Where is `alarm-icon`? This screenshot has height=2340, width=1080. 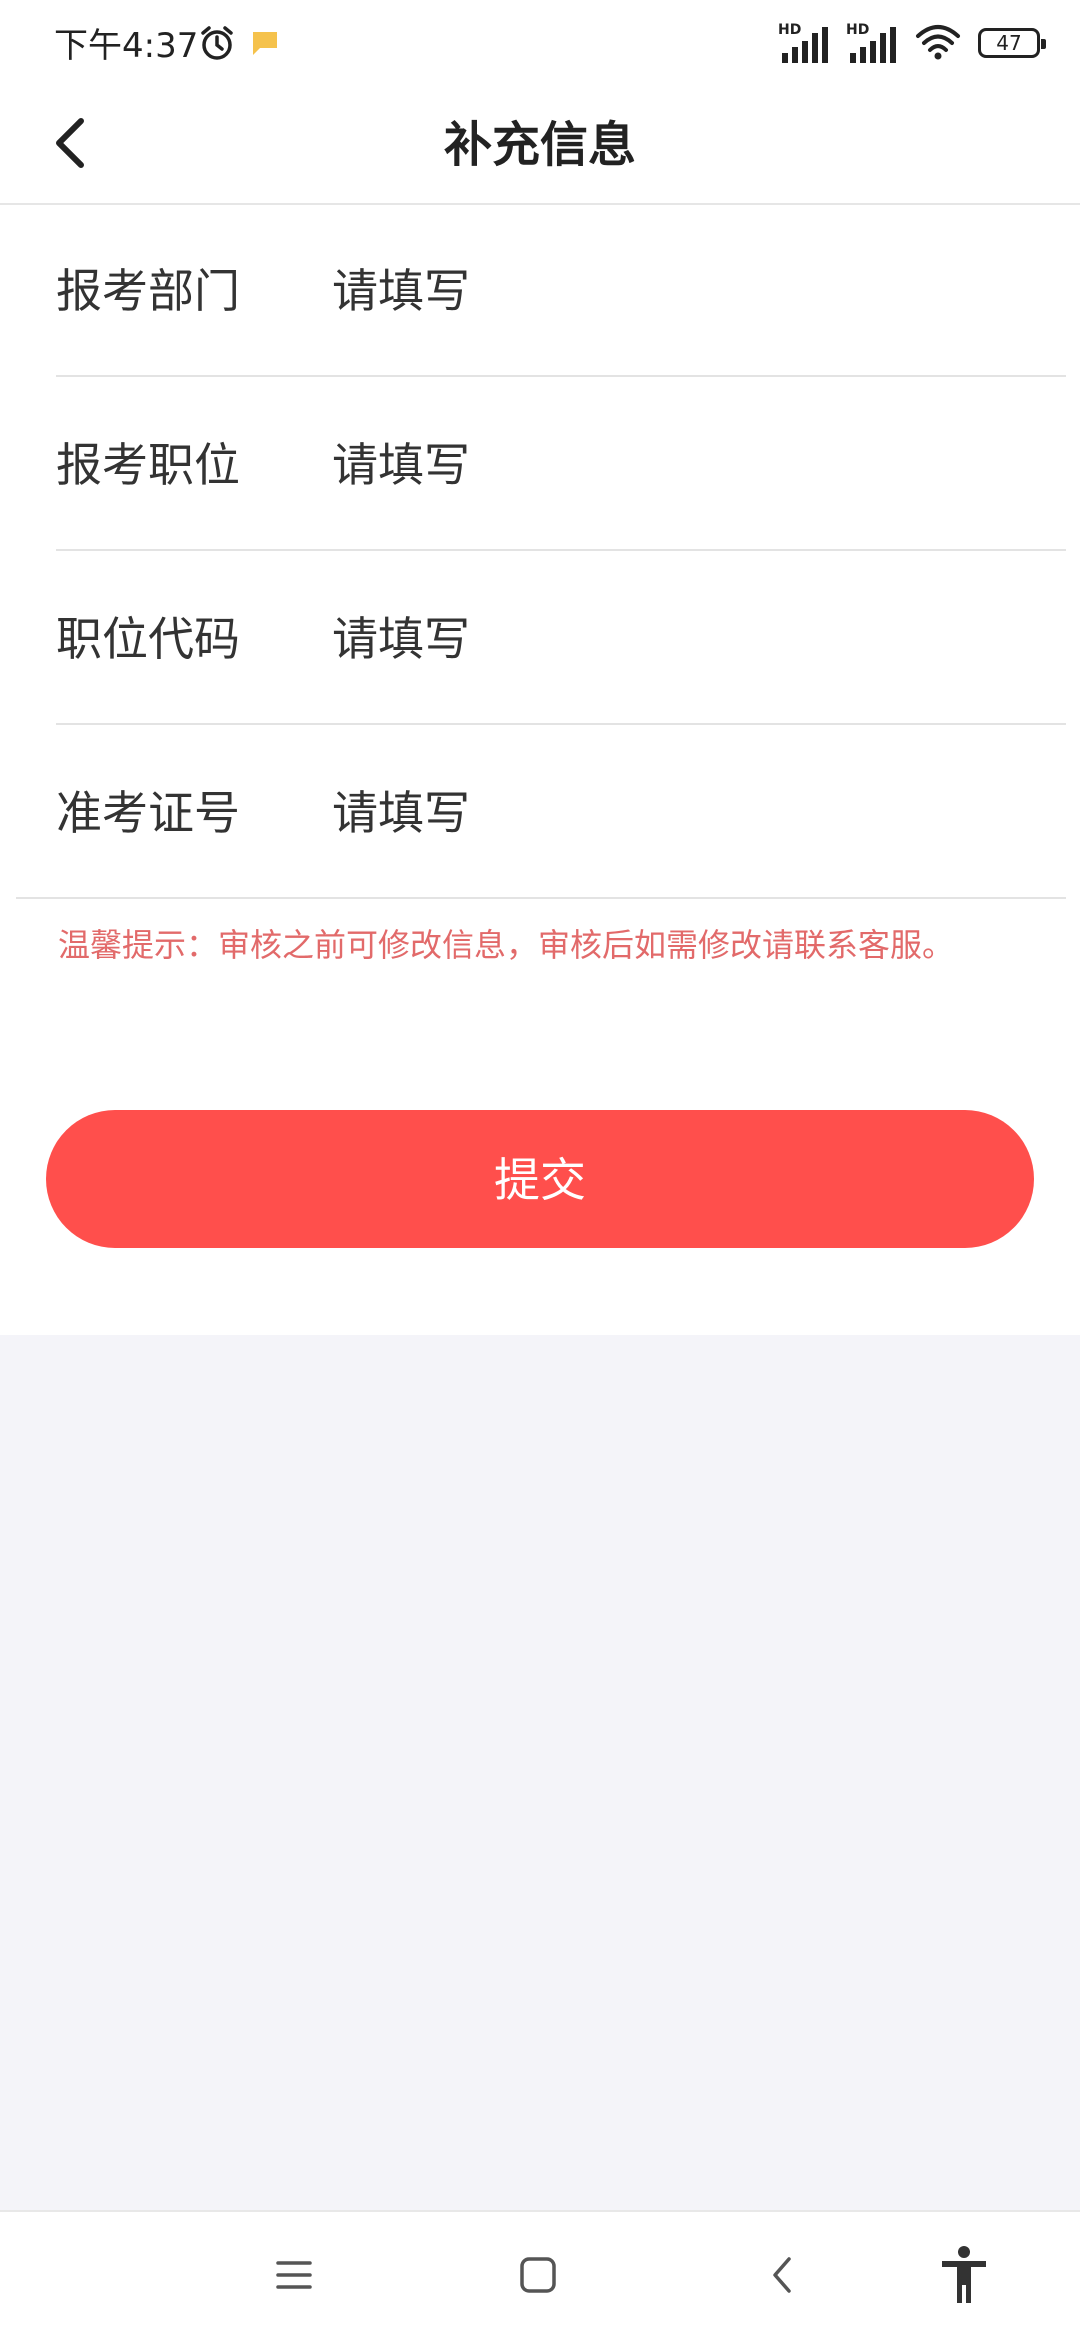 alarm-icon is located at coordinates (217, 45).